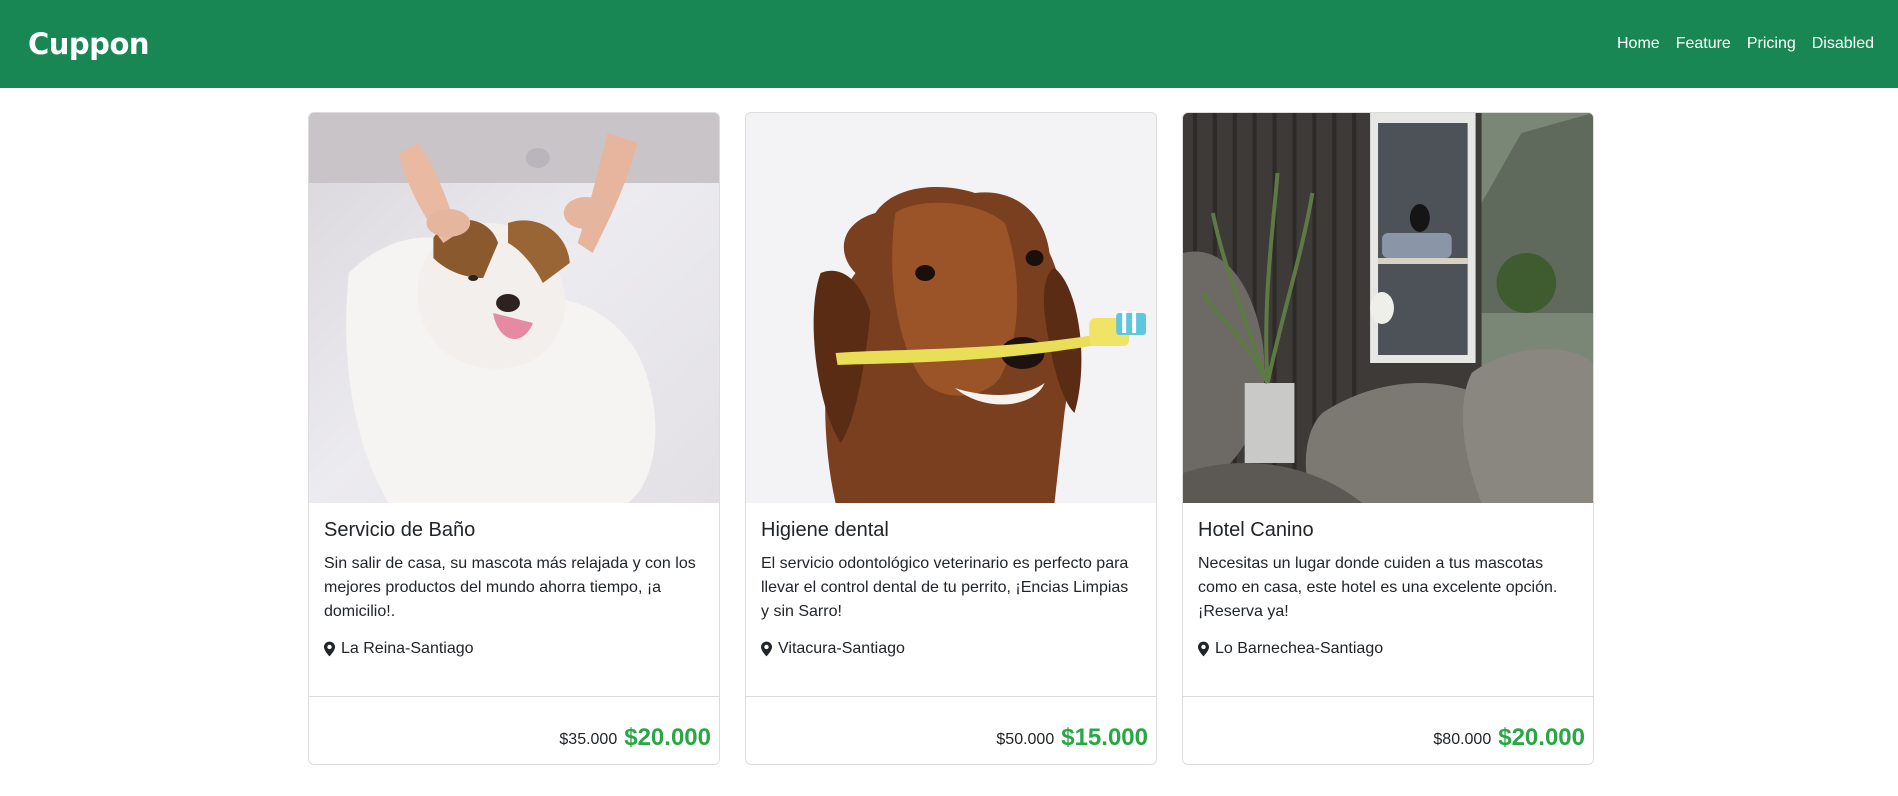 Image resolution: width=1898 pixels, height=796 pixels. Describe the element at coordinates (949, 44) in the screenshot. I see `navbar: Cuppon Home Feature Pricing Disabled` at that location.